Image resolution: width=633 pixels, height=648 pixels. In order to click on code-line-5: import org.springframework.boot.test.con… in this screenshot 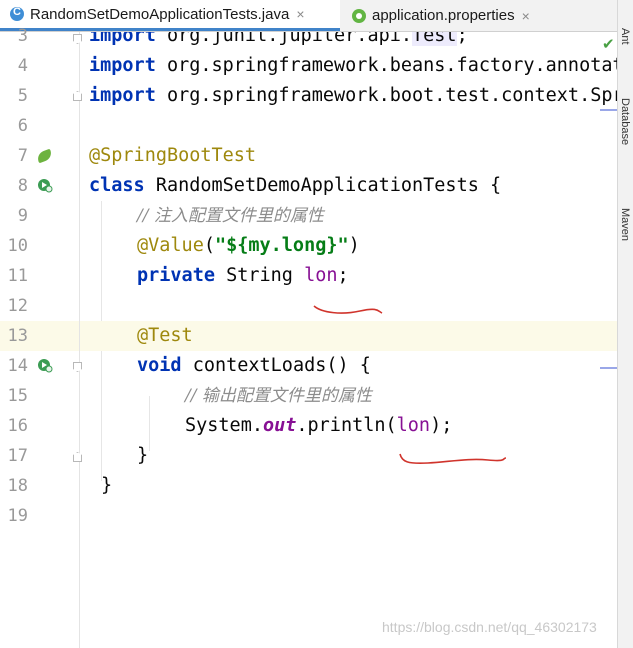, I will do `click(353, 96)`.